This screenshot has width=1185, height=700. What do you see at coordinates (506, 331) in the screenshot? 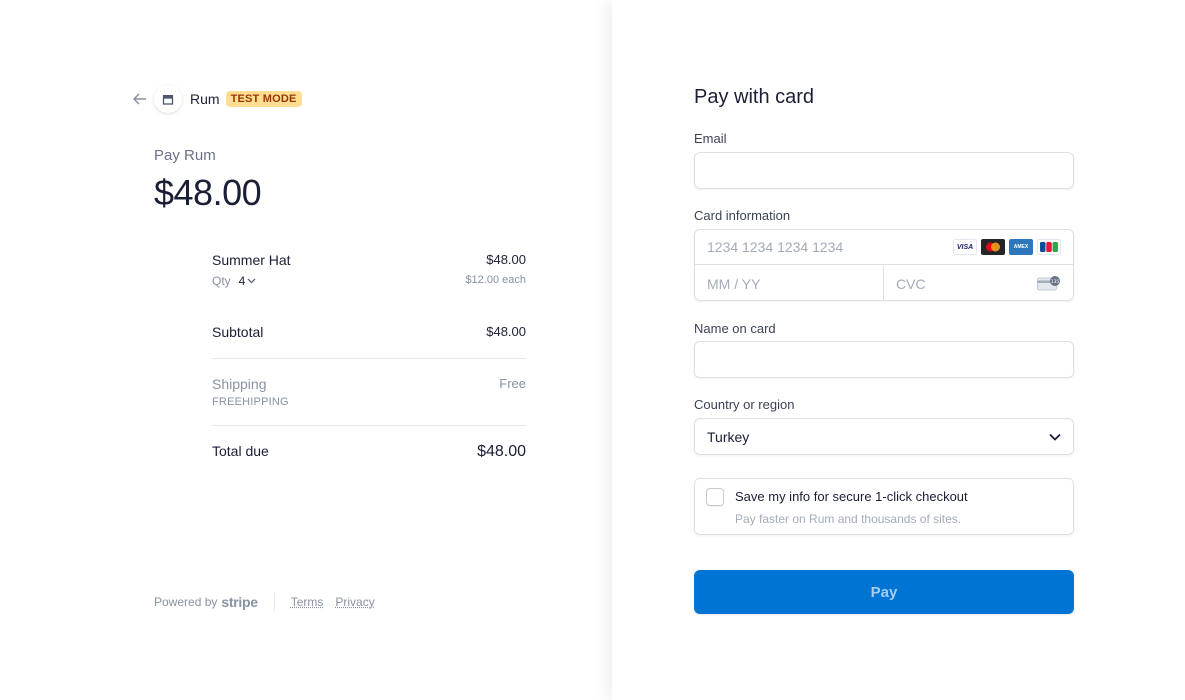
I see `subtotal-value: $48.00` at bounding box center [506, 331].